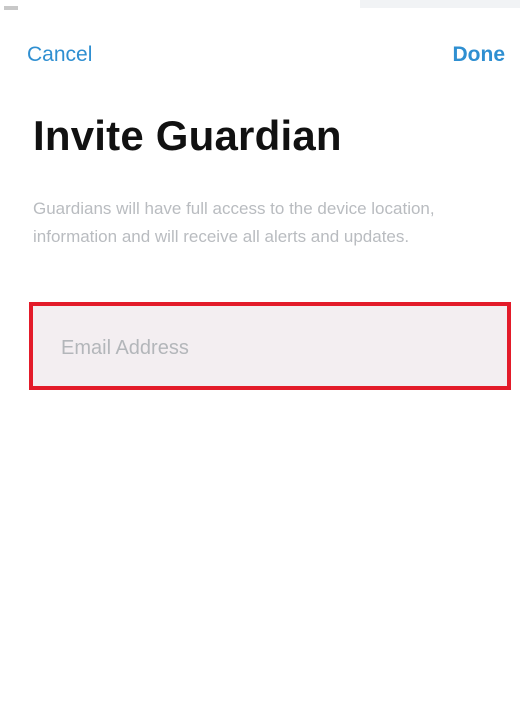 Image resolution: width=523 pixels, height=716 pixels. Describe the element at coordinates (11, 8) in the screenshot. I see `status-bar-mark` at that location.